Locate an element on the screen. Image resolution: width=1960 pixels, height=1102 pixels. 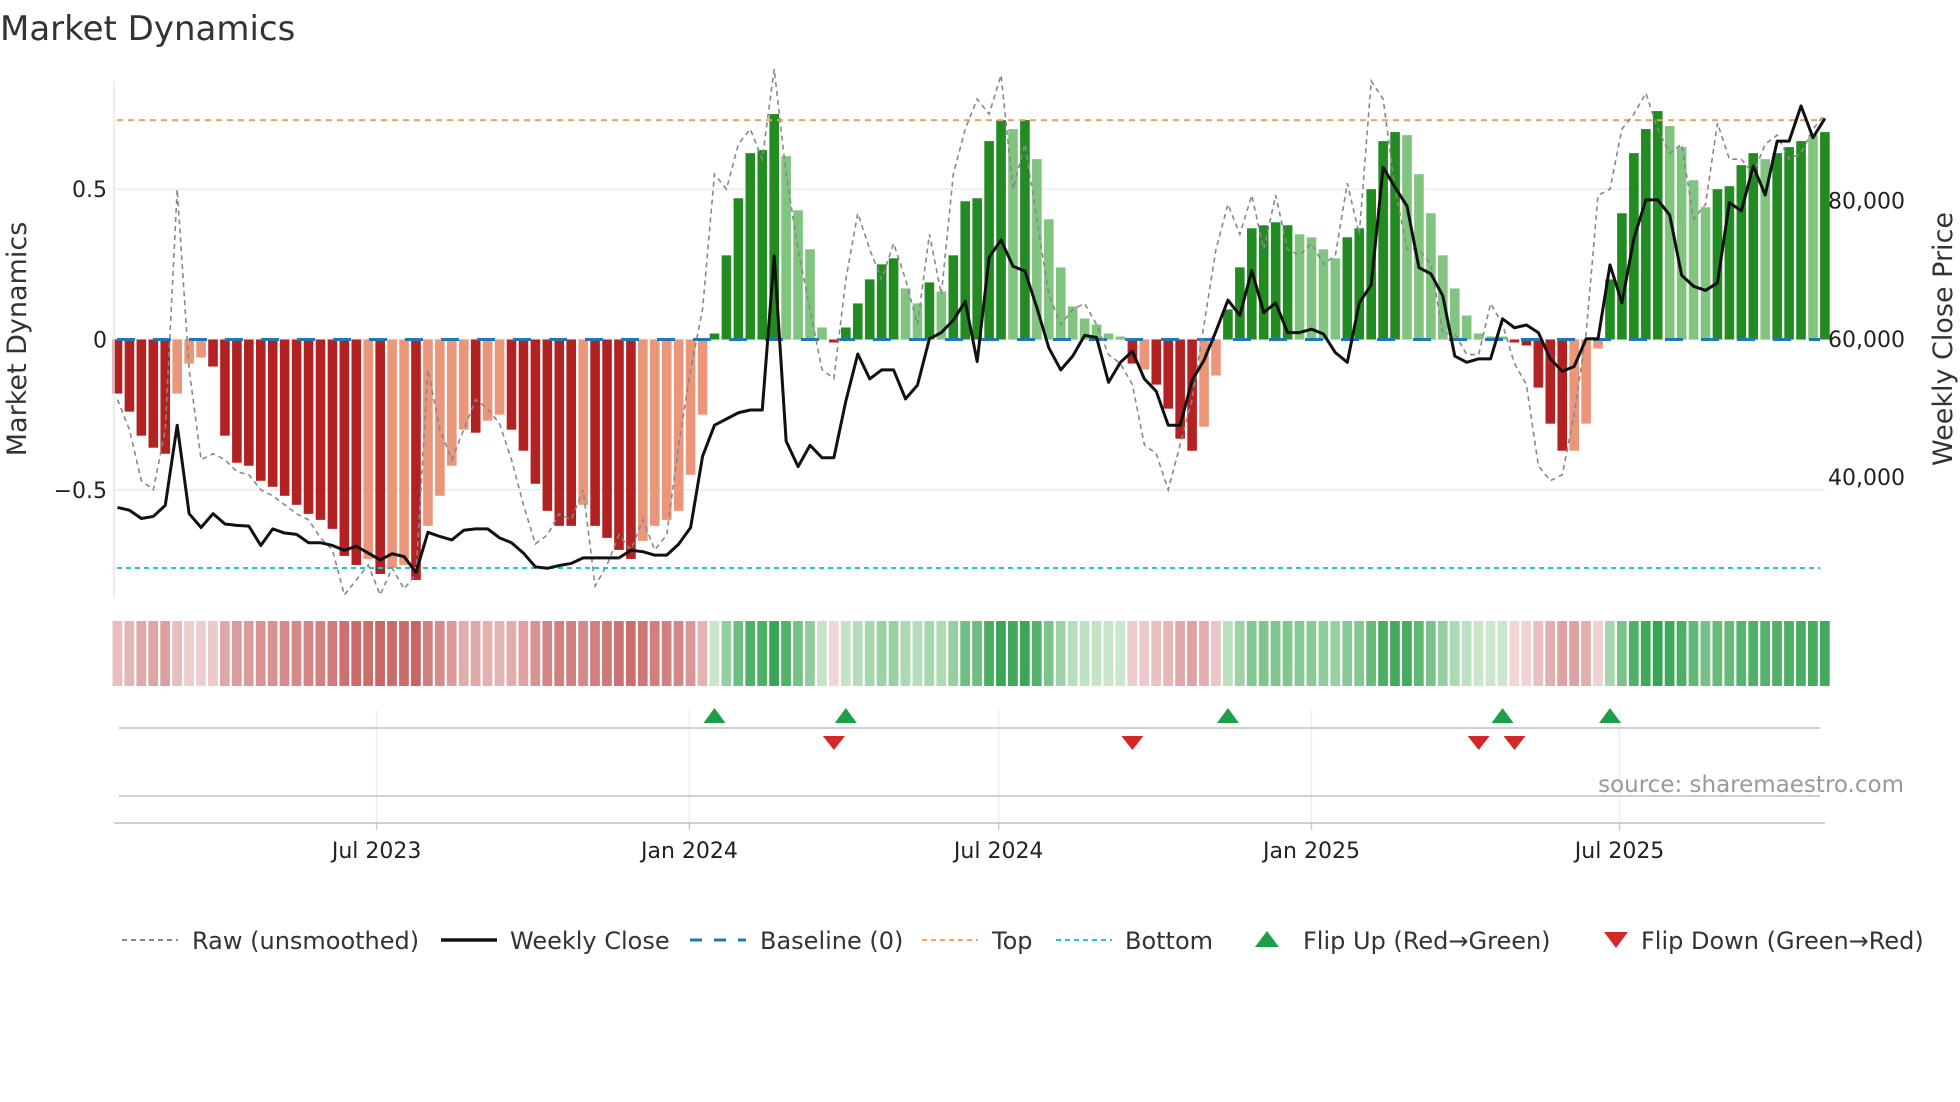
x-tick-label: Jan 2025 is located at coordinates (1310, 851).